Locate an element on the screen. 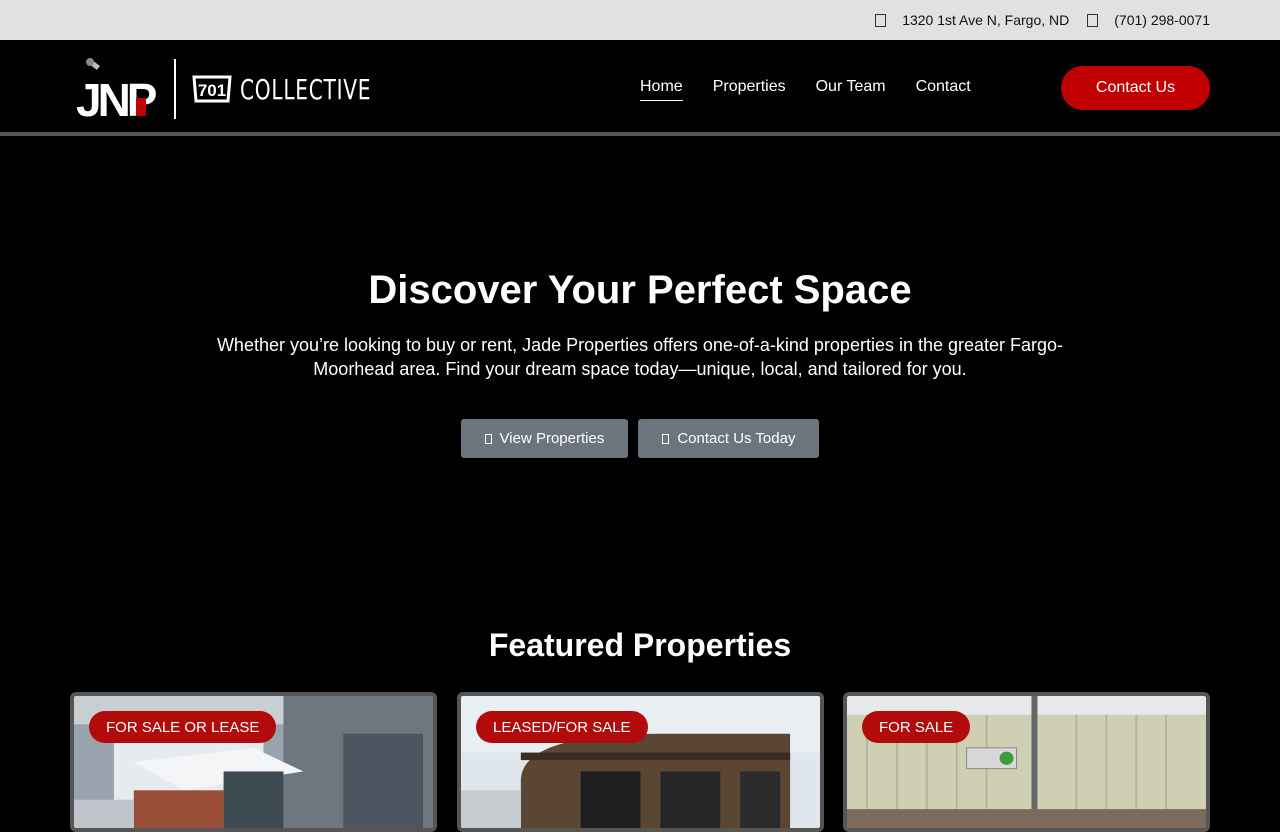 The height and width of the screenshot is (832, 1280). view-properties-button: View Properties is located at coordinates (544, 438).